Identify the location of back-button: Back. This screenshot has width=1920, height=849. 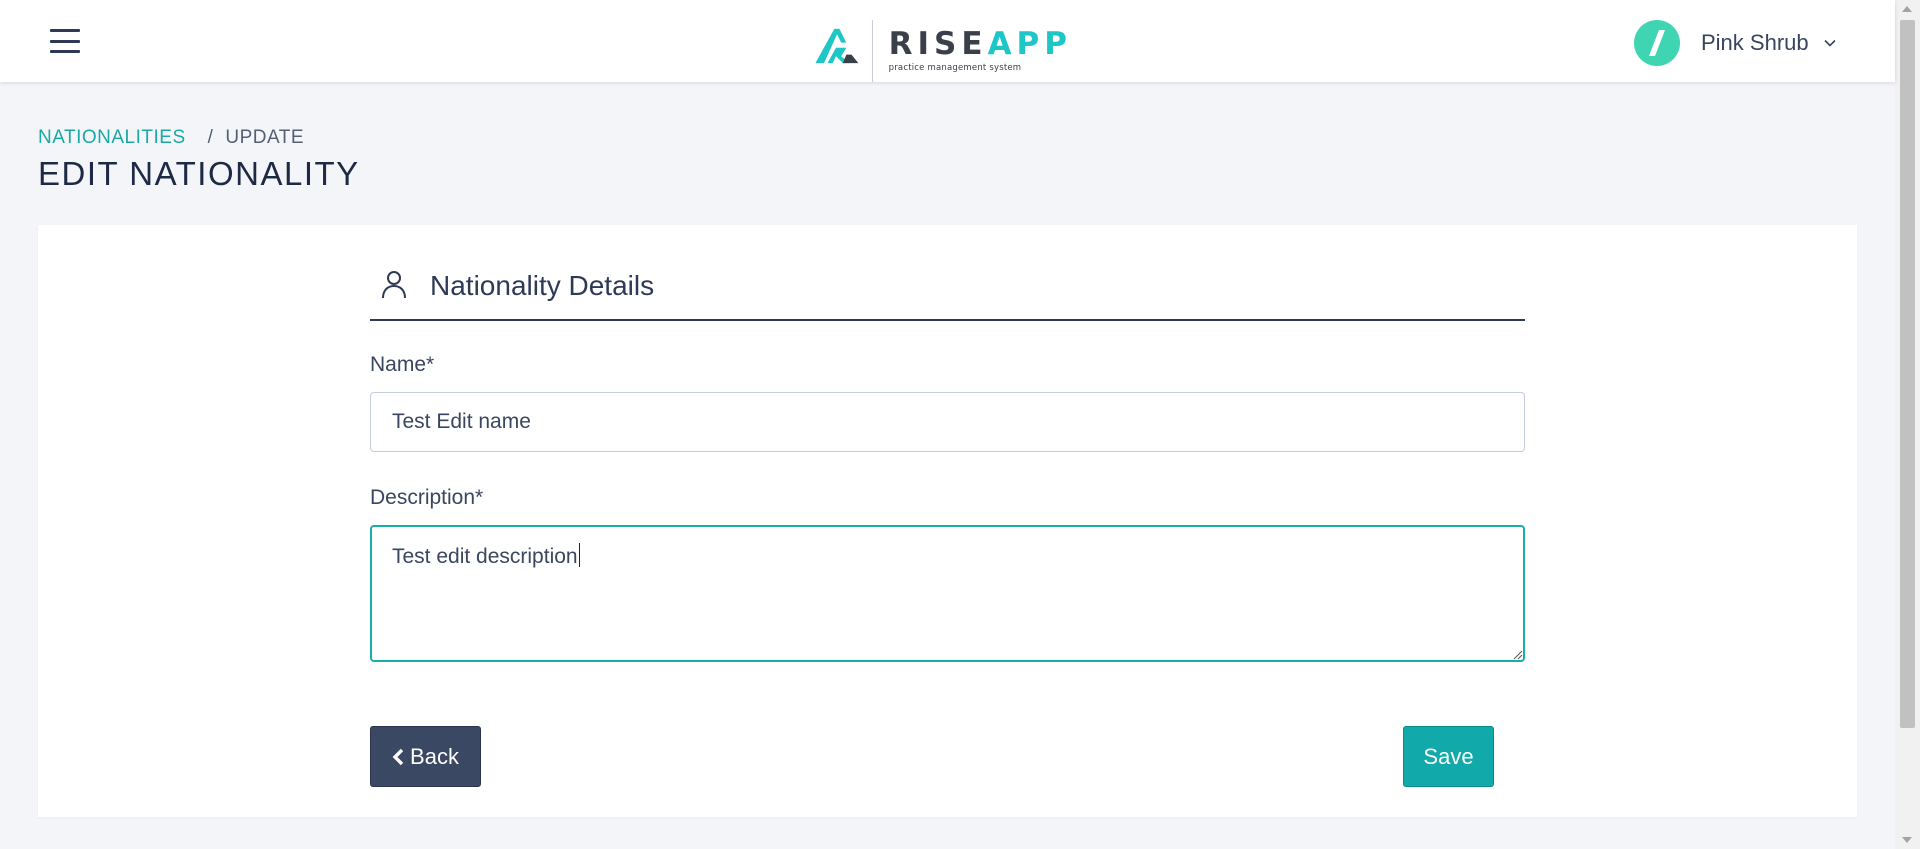
(425, 756).